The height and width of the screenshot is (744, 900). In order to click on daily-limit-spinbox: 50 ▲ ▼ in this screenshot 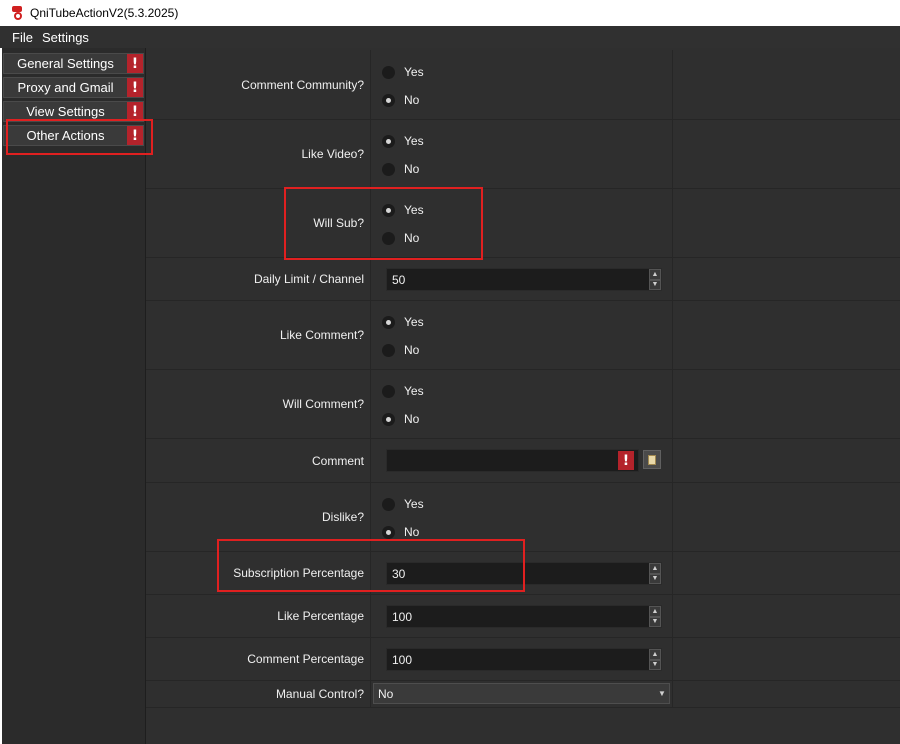, I will do `click(524, 279)`.